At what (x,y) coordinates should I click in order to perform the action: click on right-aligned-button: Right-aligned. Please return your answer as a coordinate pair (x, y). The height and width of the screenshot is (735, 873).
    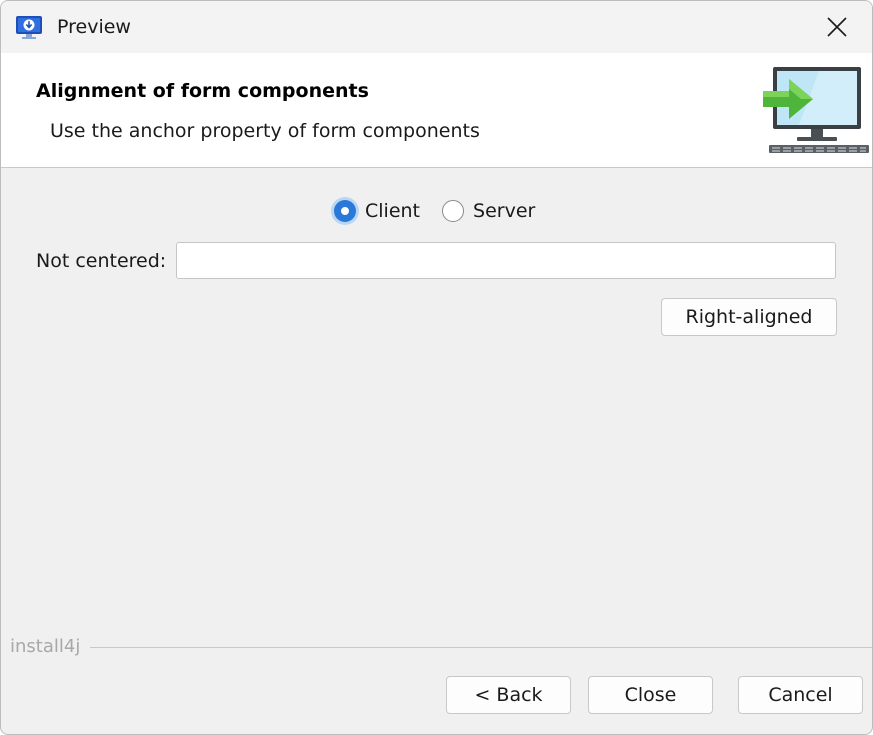
    Looking at the image, I should click on (749, 317).